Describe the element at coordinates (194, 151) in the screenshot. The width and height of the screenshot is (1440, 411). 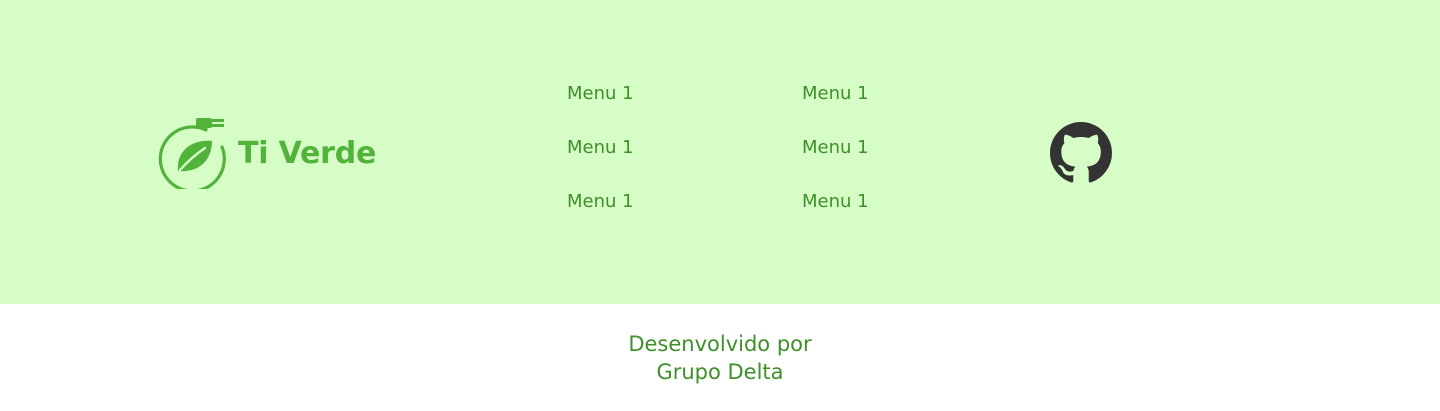
I see `leaf-plug-icon` at that location.